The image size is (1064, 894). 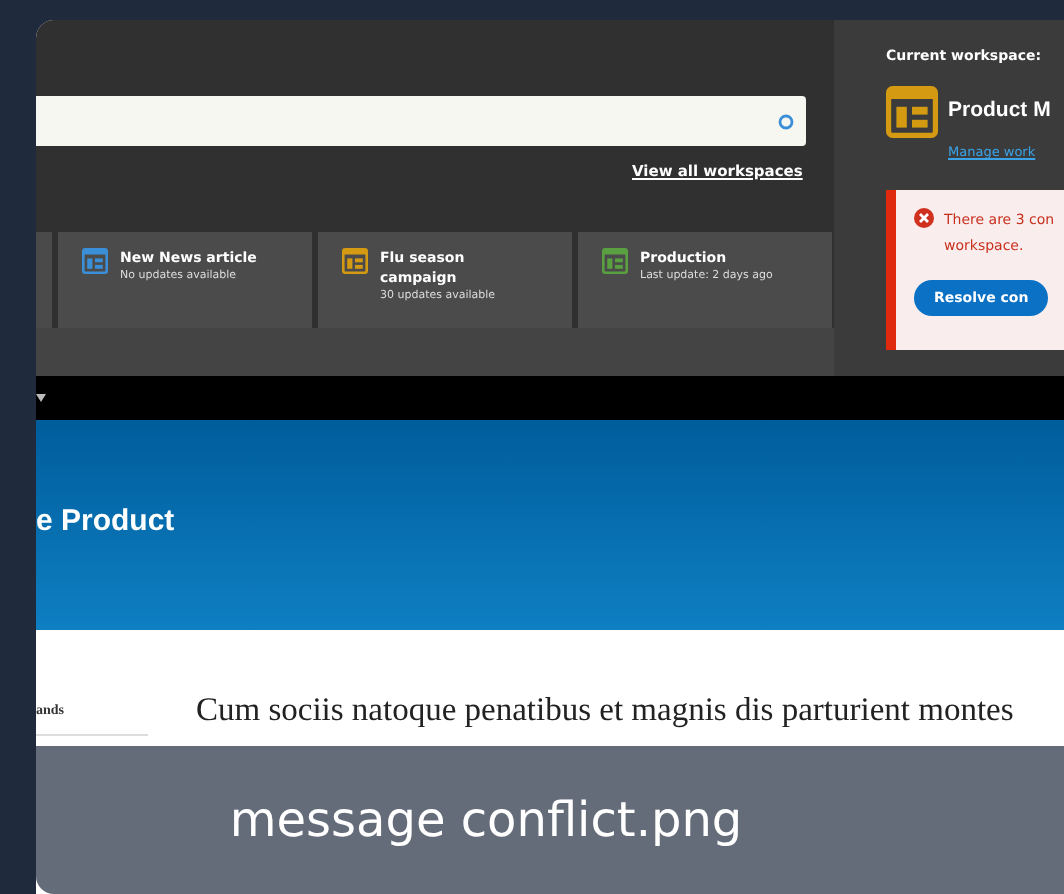 I want to click on caret-icon, so click(x=41, y=398).